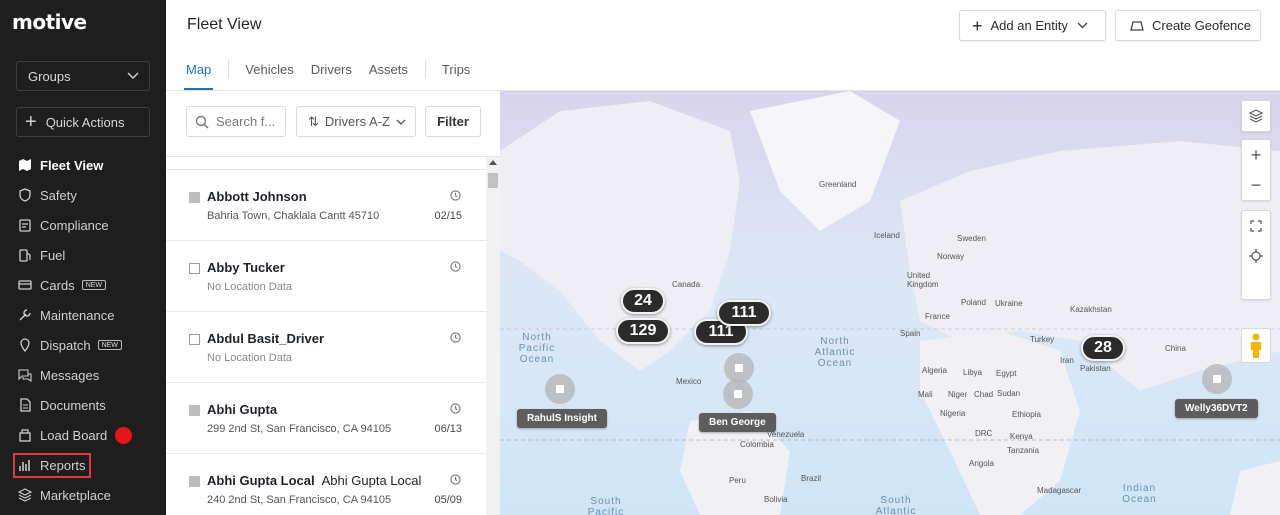  I want to click on map-label: Iceland, so click(887, 235).